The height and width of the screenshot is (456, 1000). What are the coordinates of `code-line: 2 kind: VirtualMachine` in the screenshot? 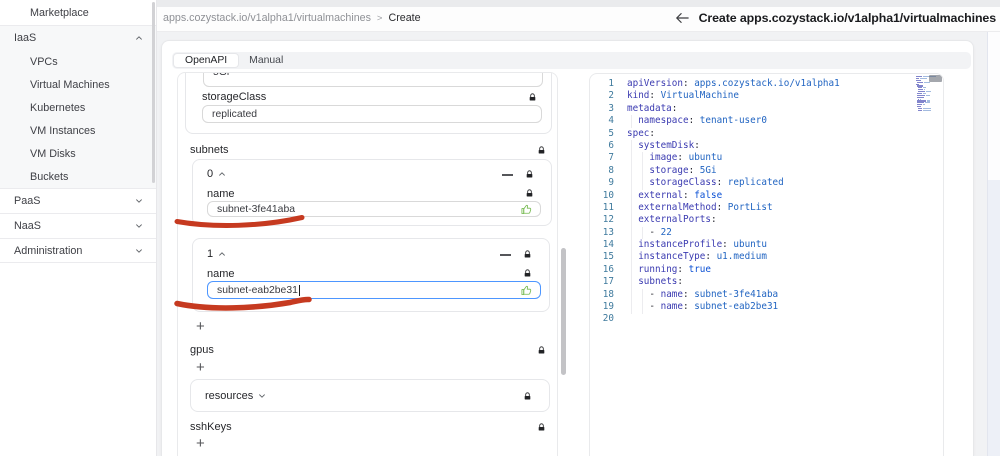 It's located at (766, 96).